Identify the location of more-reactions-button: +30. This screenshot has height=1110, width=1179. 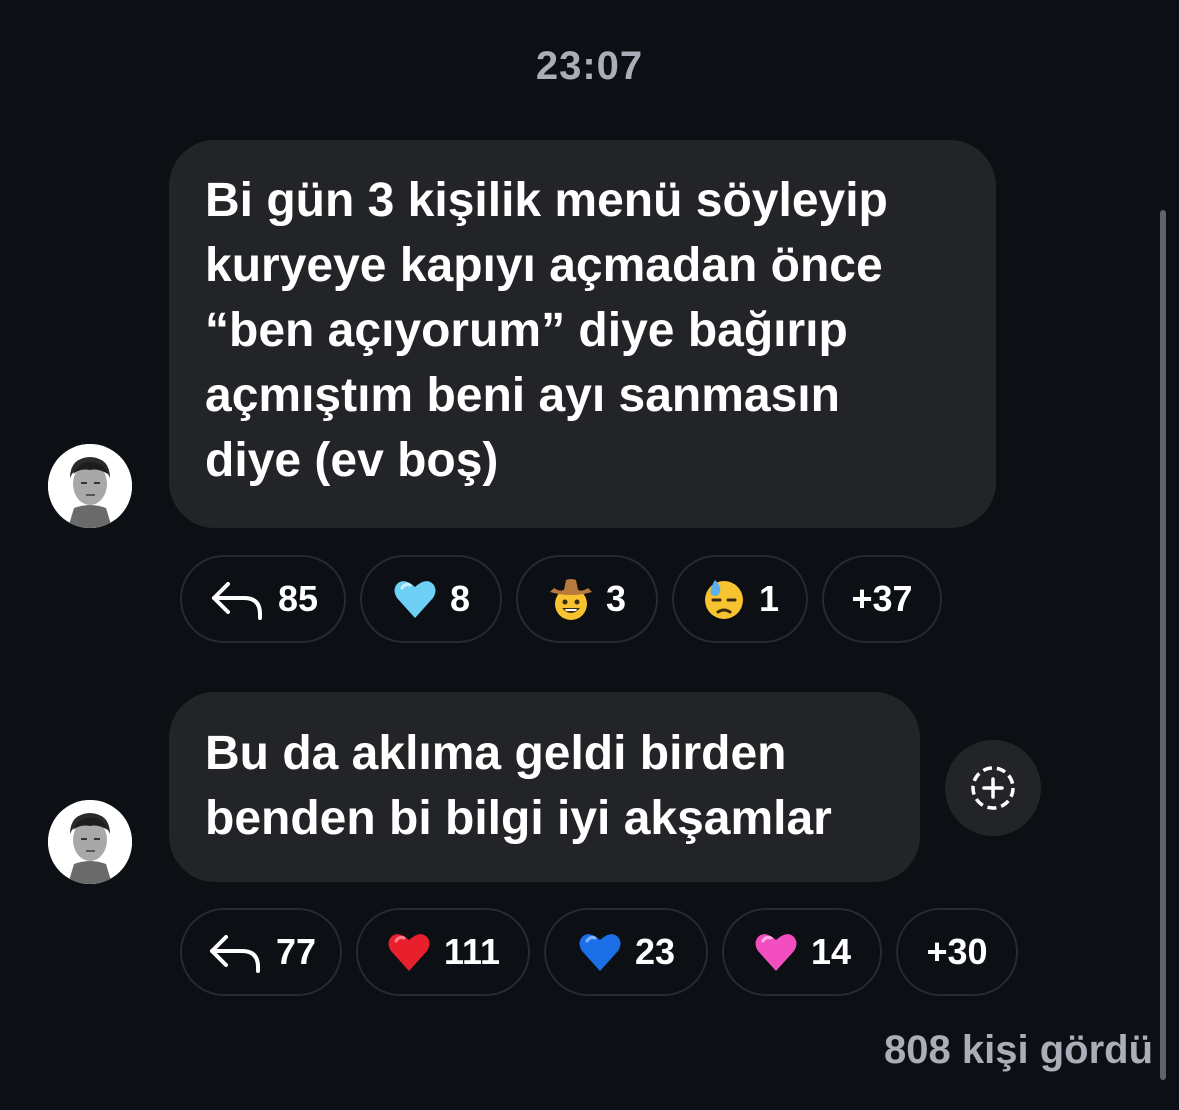
(957, 952).